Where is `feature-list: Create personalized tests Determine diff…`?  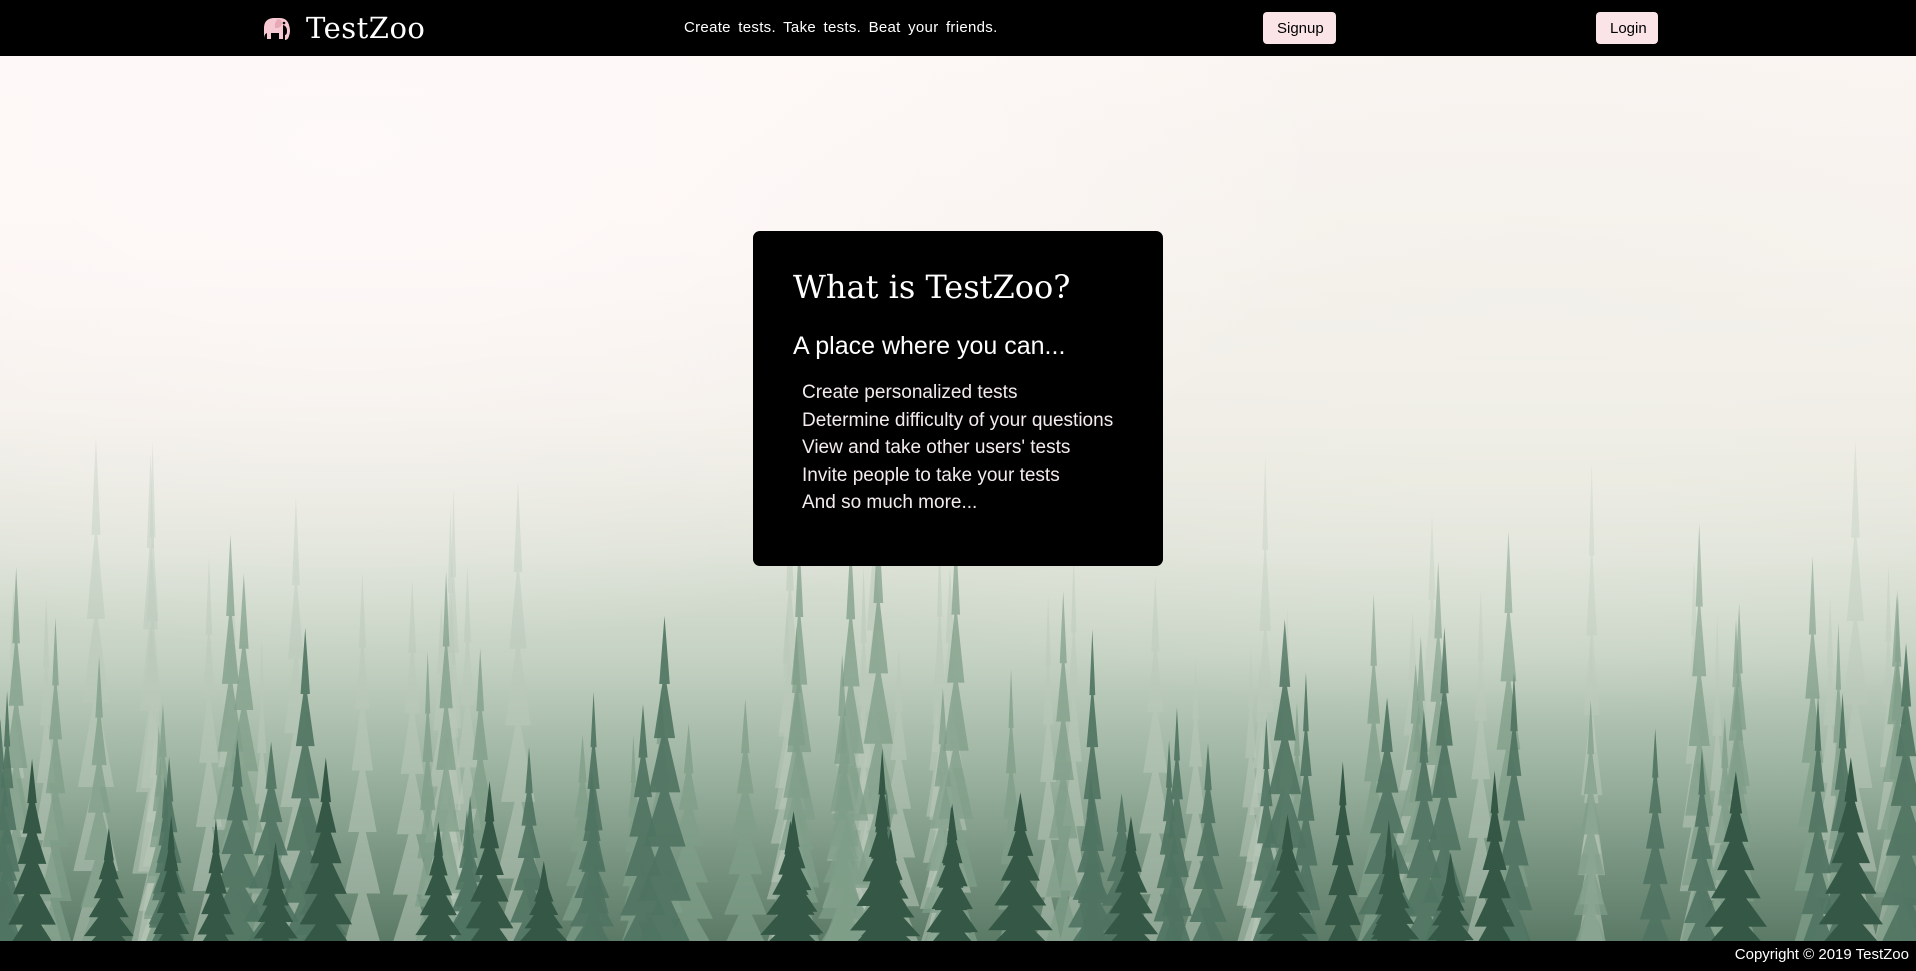 feature-list: Create personalized tests Determine diff… is located at coordinates (962, 448).